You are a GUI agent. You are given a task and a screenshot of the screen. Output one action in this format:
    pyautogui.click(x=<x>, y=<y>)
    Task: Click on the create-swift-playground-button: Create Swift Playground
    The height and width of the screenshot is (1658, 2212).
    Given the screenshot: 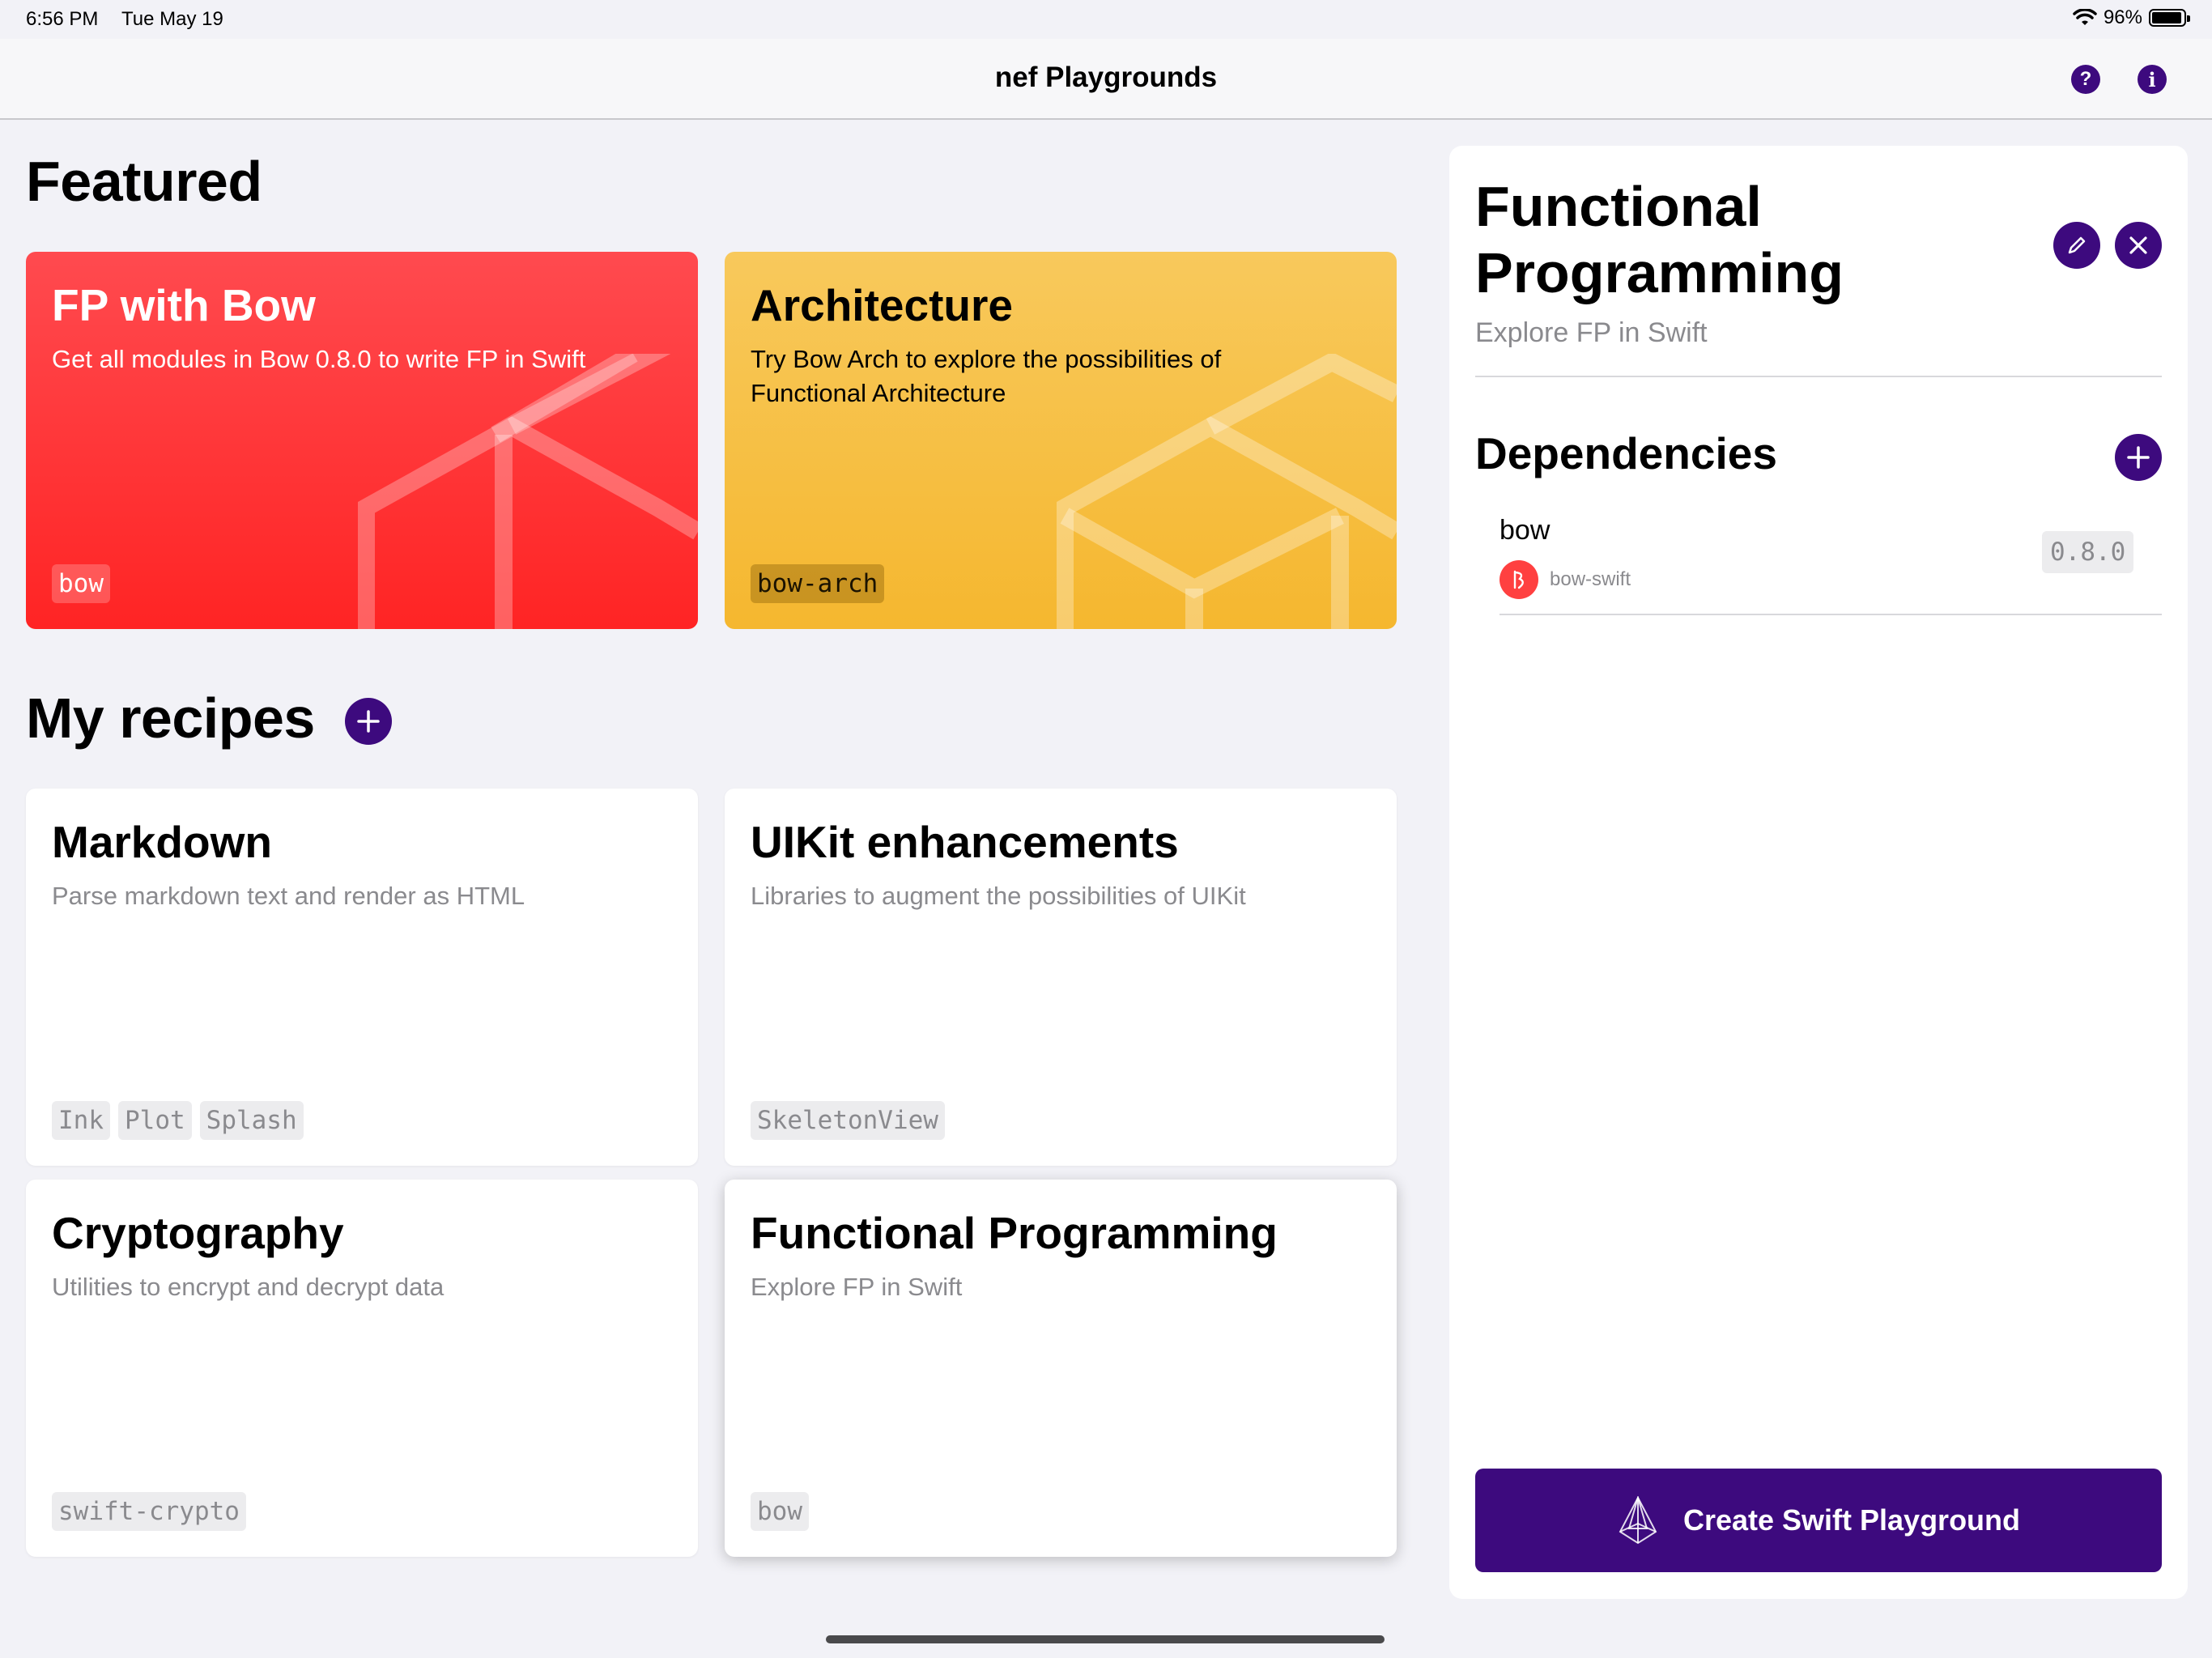 What is the action you would take?
    pyautogui.click(x=1819, y=1520)
    